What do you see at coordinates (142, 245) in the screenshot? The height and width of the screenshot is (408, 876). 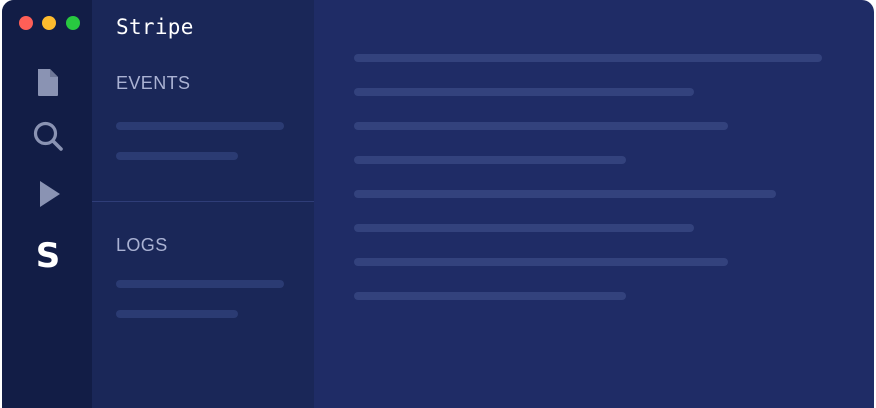 I see `logs-section-title: LOGS` at bounding box center [142, 245].